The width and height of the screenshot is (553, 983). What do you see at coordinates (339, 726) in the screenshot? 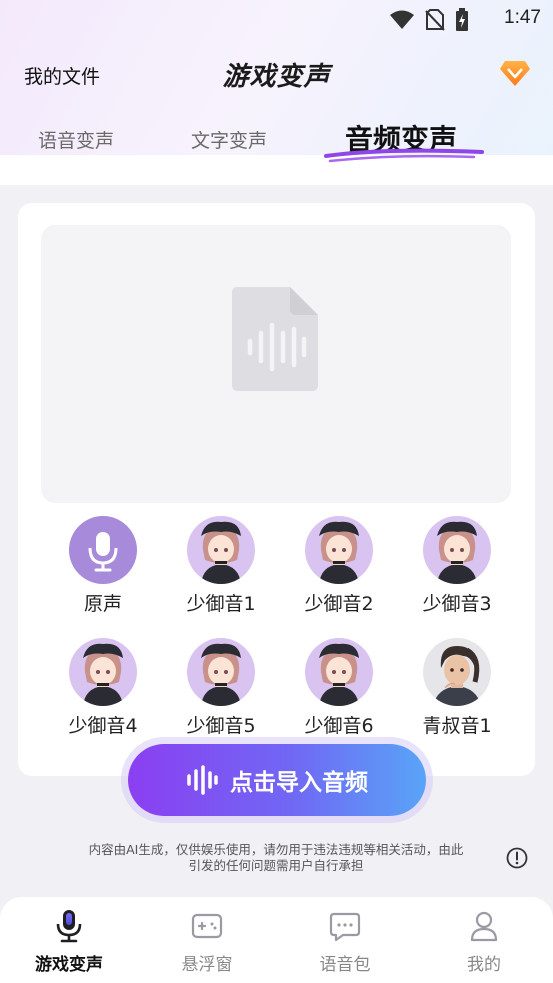
I see `voice-label: 少御音6` at bounding box center [339, 726].